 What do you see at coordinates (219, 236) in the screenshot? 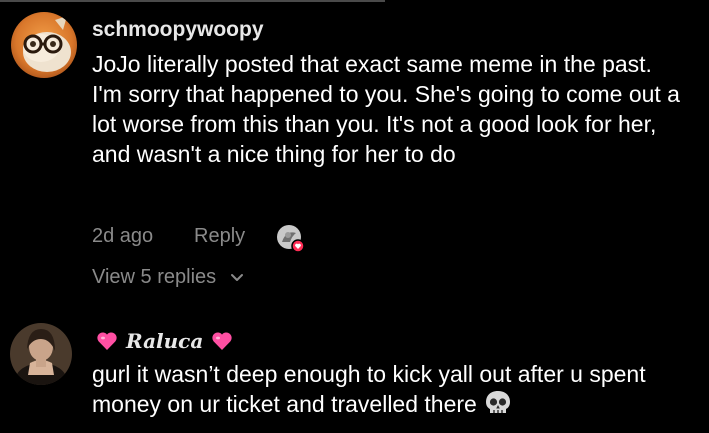
I see `reply-button: Reply` at bounding box center [219, 236].